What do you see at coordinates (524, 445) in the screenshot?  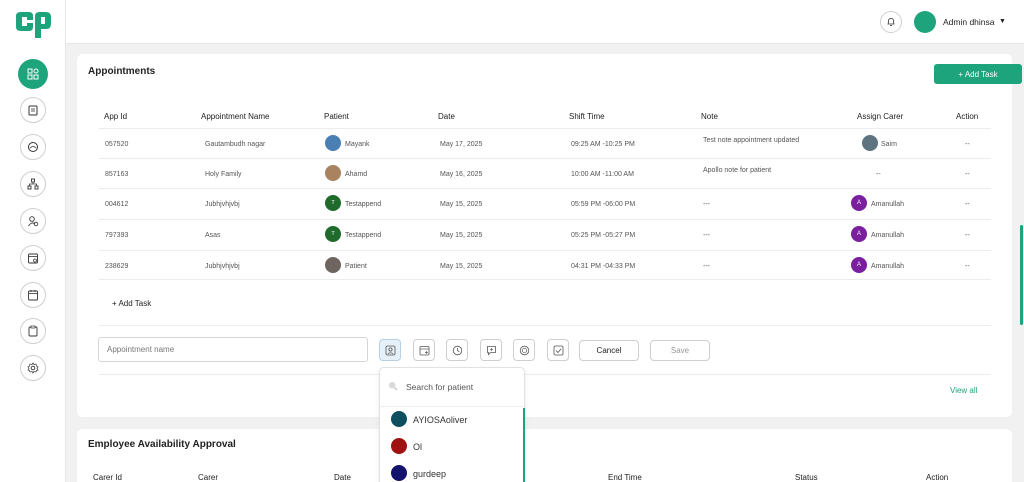 I see `dropdown-scrollbar` at bounding box center [524, 445].